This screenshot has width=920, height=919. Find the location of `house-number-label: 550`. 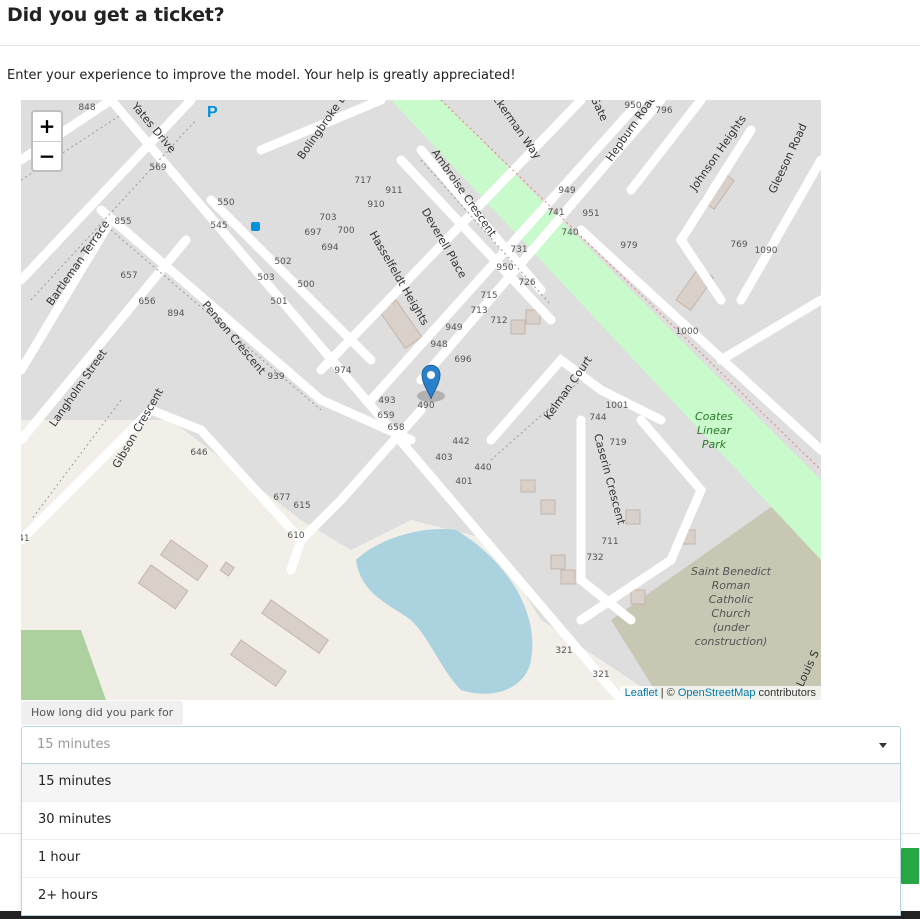

house-number-label: 550 is located at coordinates (225, 203).